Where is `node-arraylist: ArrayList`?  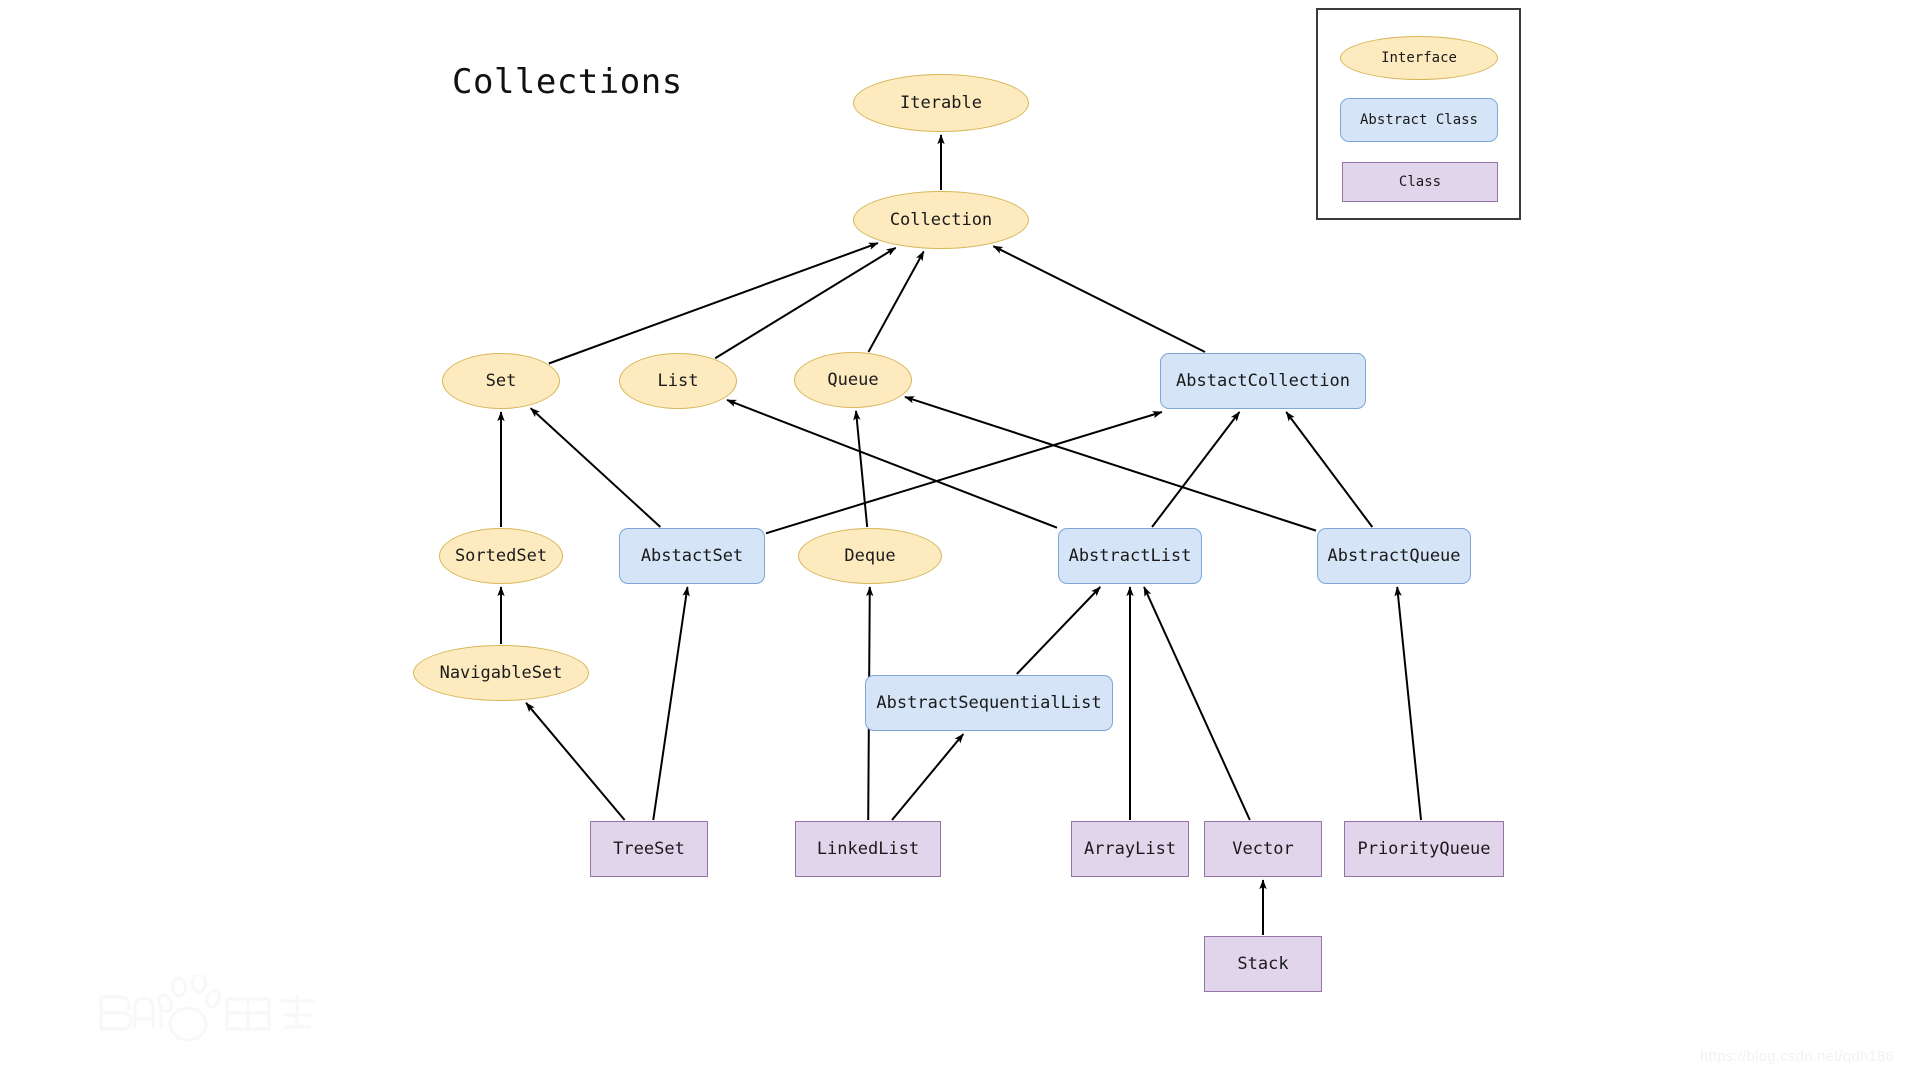 node-arraylist: ArrayList is located at coordinates (1130, 849).